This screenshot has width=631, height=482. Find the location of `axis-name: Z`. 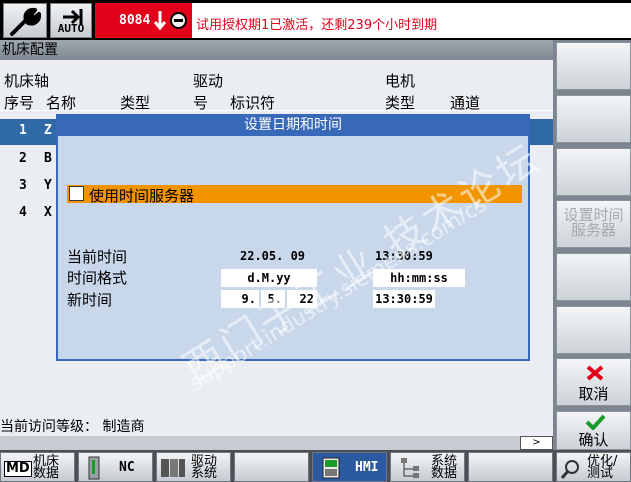

axis-name: Z is located at coordinates (48, 130).